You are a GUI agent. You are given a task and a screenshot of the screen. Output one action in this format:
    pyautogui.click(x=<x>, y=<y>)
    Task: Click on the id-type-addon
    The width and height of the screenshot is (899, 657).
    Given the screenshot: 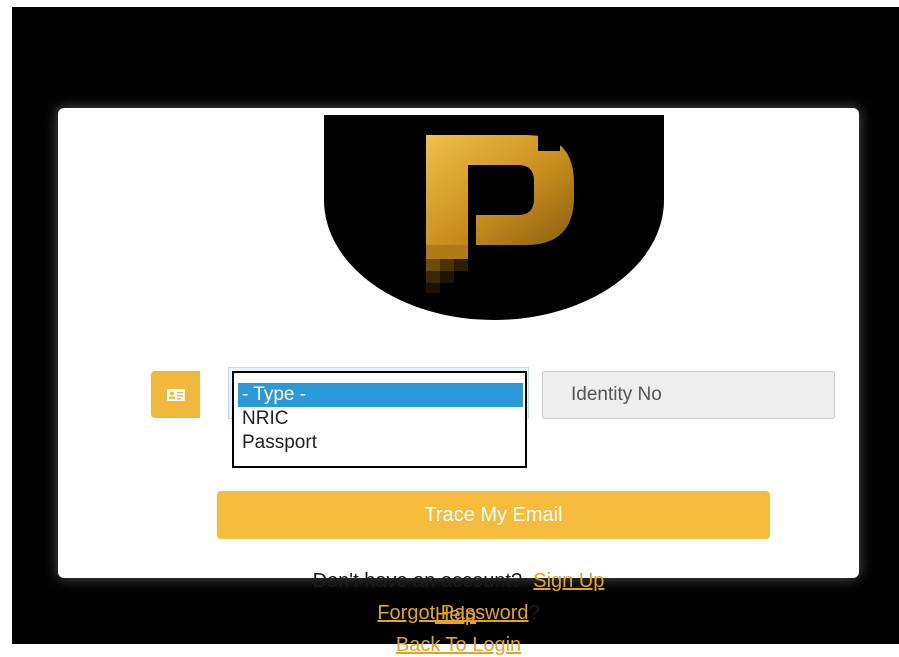 What is the action you would take?
    pyautogui.click(x=175, y=394)
    